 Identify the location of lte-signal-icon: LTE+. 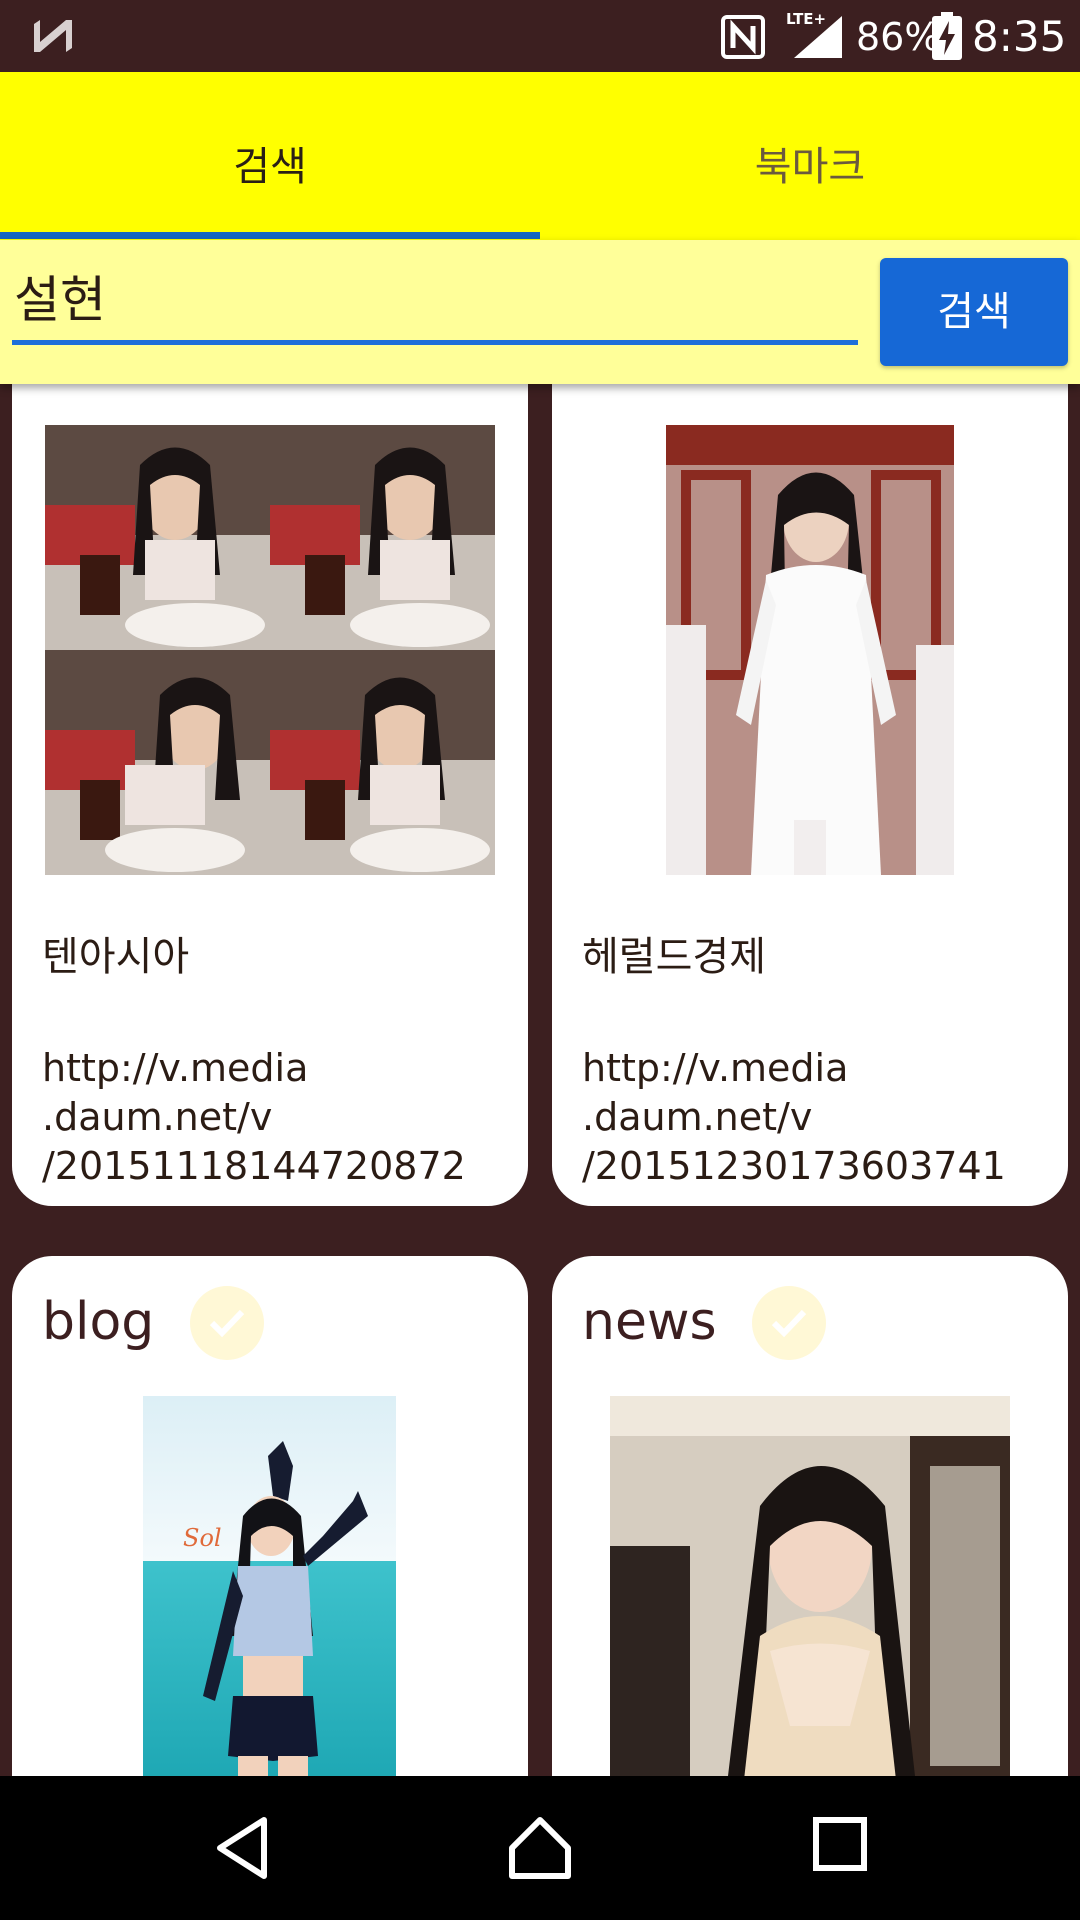
(814, 34).